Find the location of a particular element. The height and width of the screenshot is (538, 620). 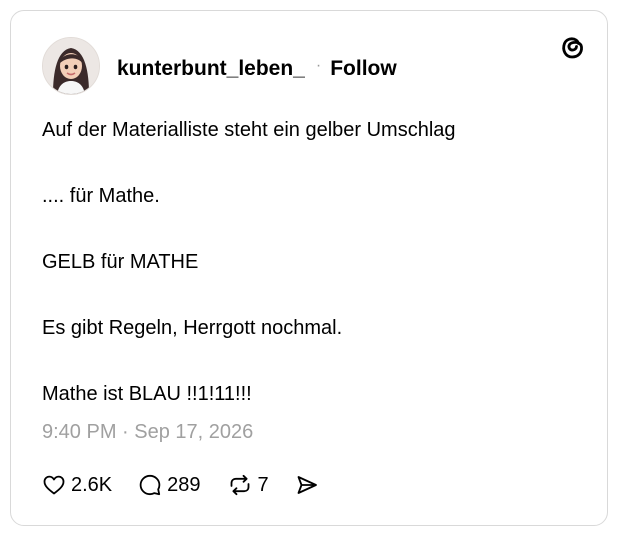

post-header: kunterbunt_leben_ · Follow is located at coordinates (257, 69).